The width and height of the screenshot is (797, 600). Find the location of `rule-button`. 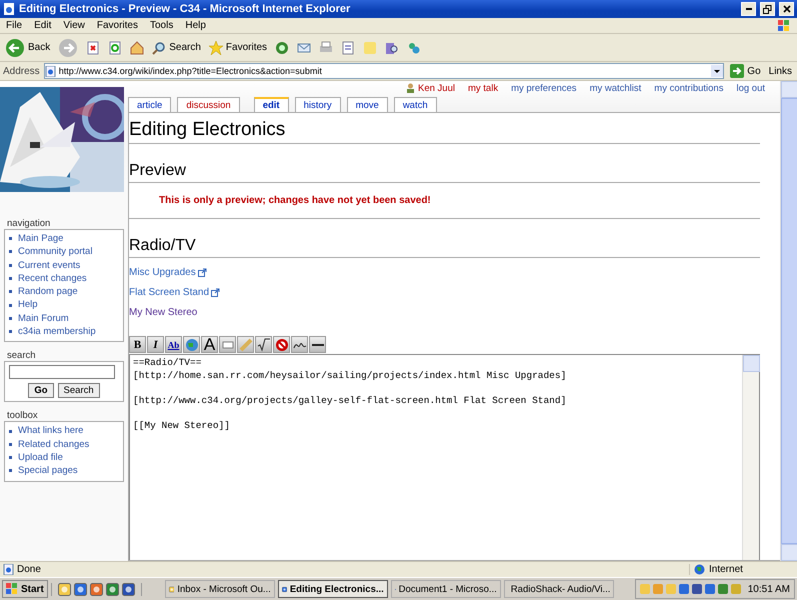

rule-button is located at coordinates (317, 344).